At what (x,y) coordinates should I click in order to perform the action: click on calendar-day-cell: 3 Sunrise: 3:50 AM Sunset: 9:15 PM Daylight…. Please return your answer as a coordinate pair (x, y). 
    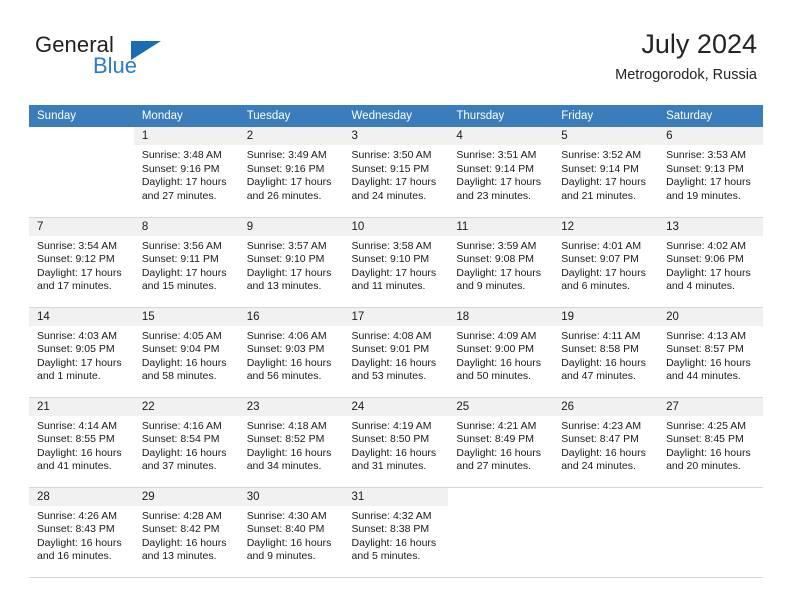
    Looking at the image, I should click on (396, 172).